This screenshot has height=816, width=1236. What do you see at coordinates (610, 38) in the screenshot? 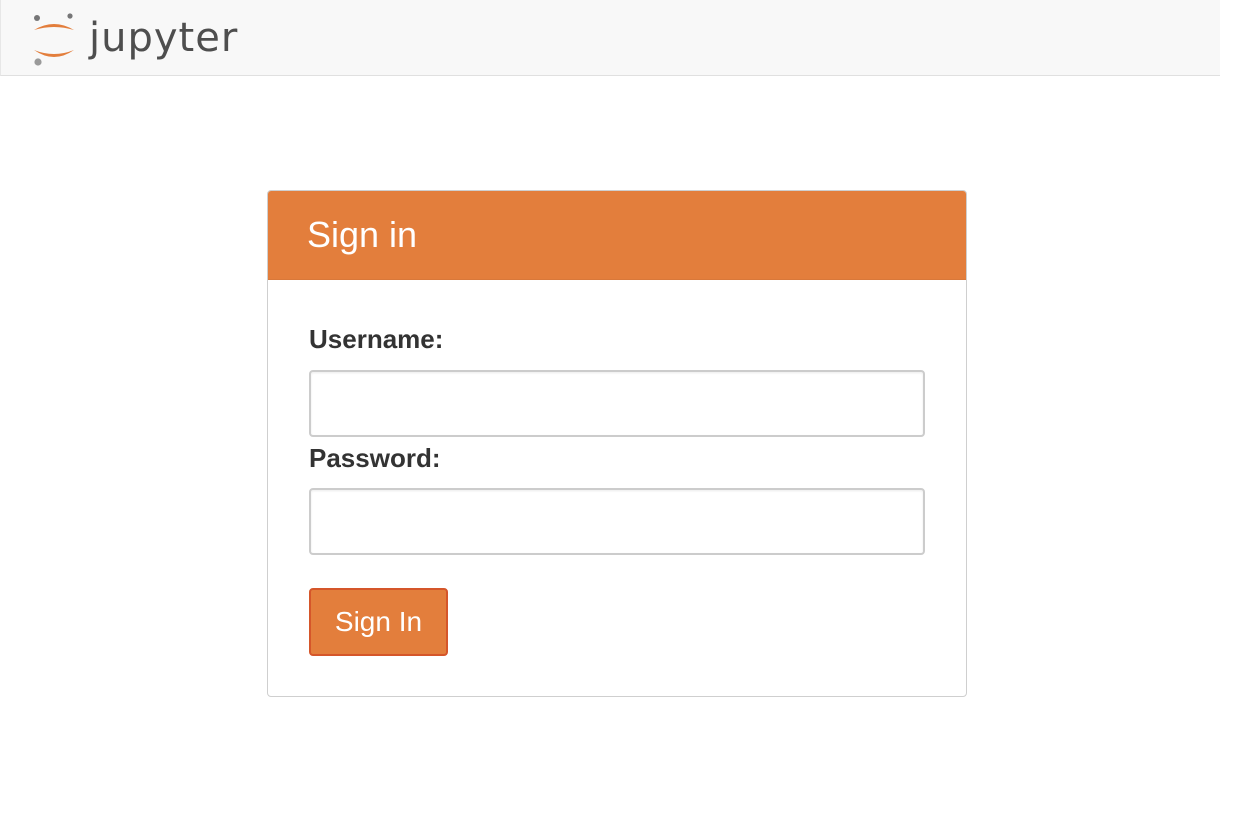
I see `top-navbar: jupyter` at bounding box center [610, 38].